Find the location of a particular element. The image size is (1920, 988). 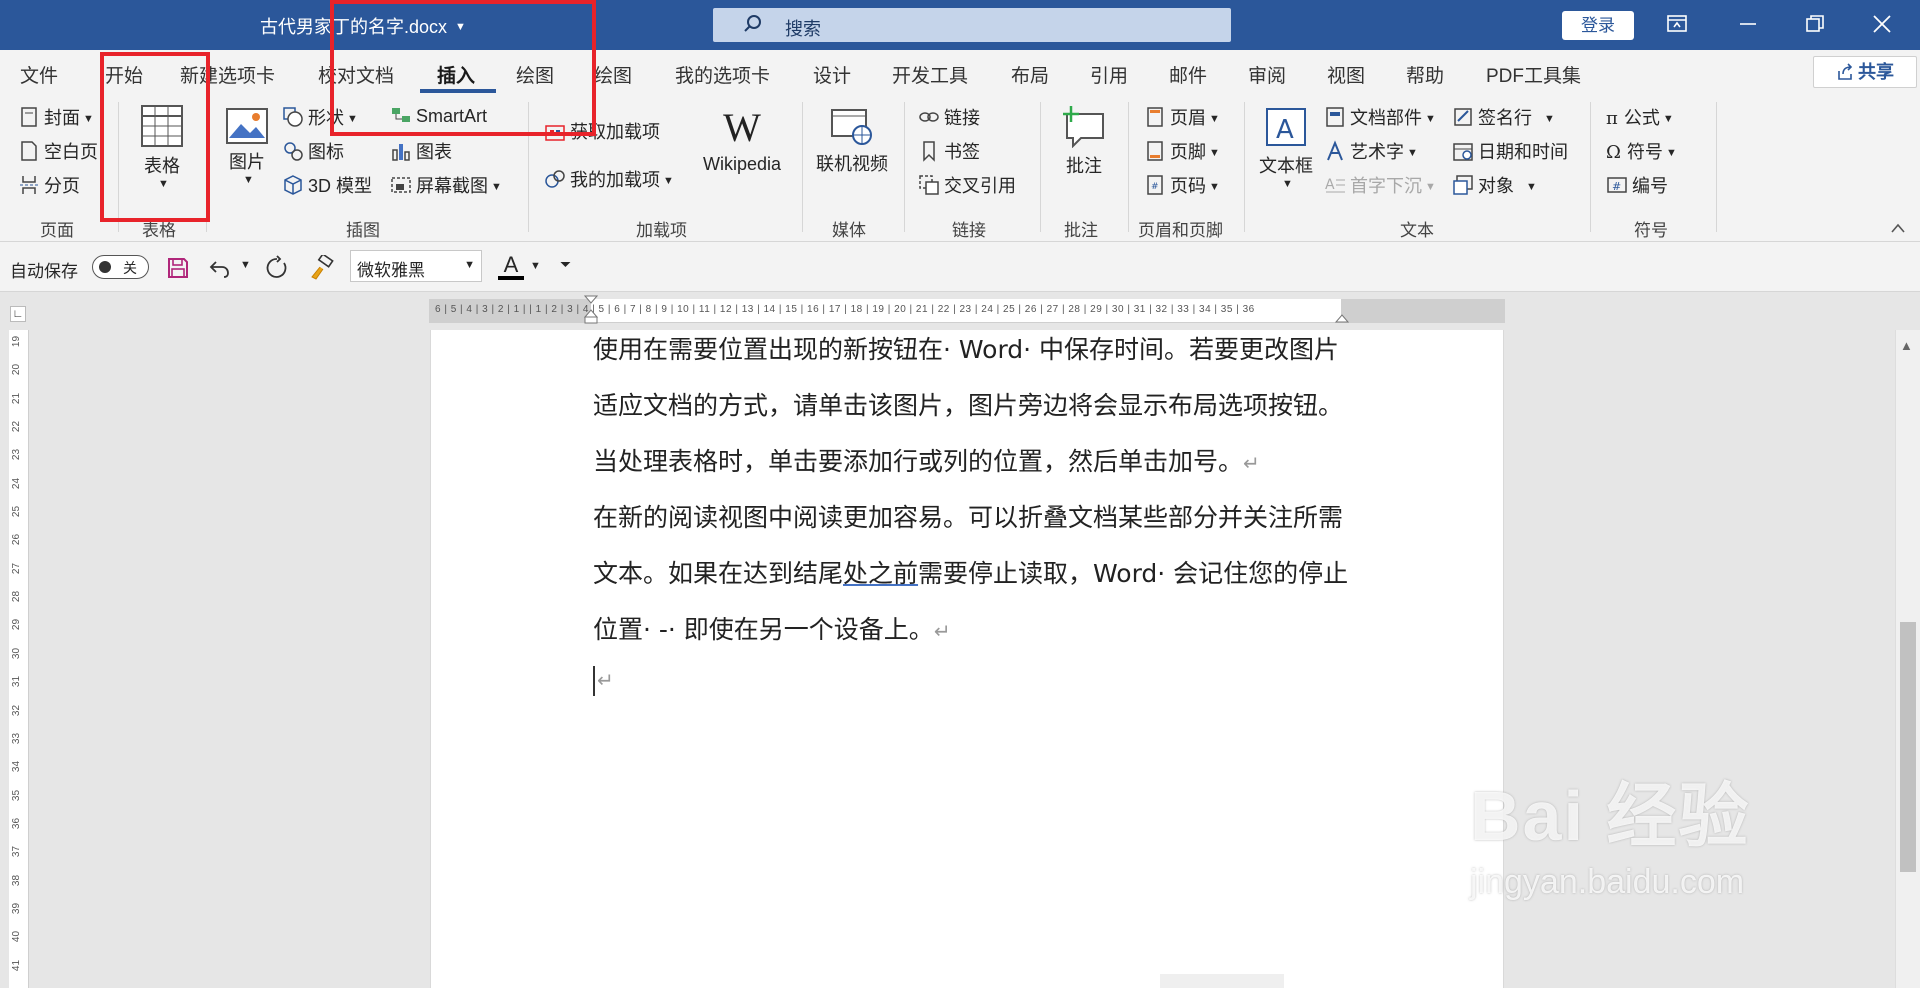

cover-page-button: 封面 ▼ is located at coordinates (56, 117).